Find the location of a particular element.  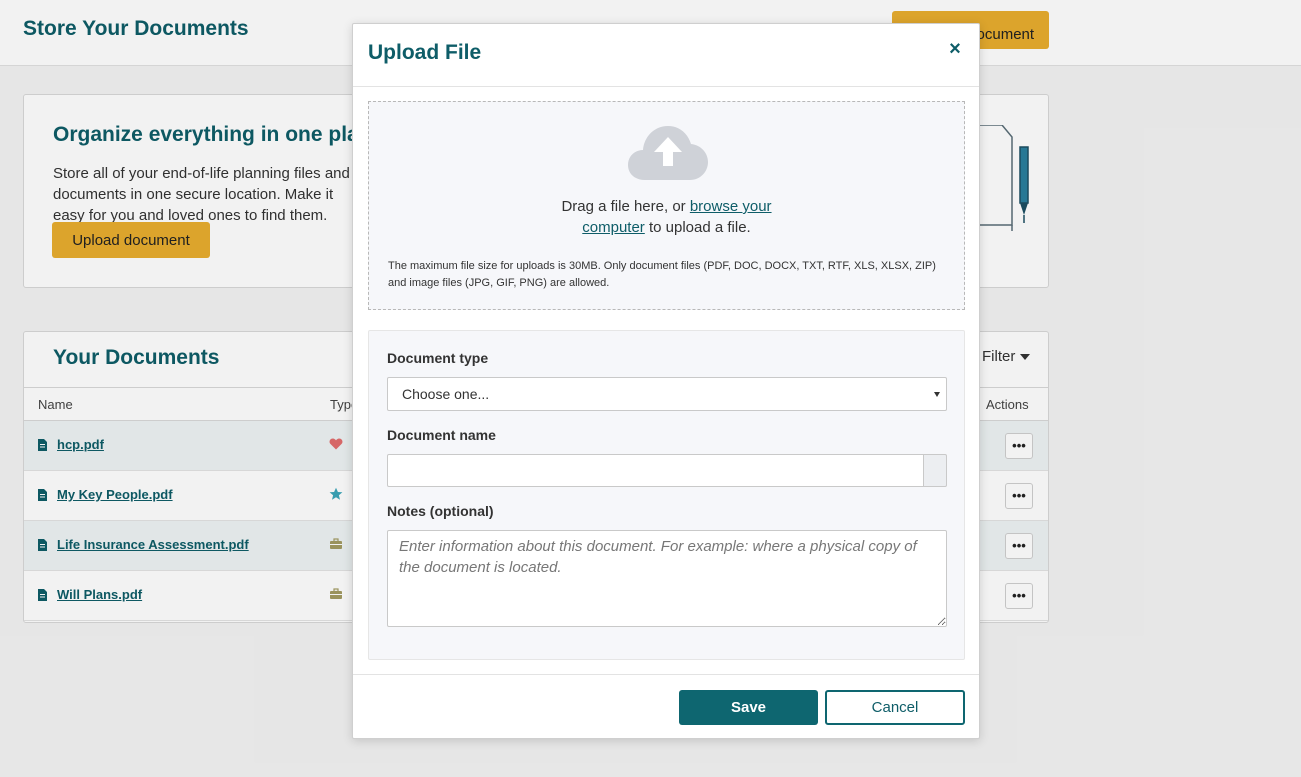

document-name-label: Document name is located at coordinates (441, 435).